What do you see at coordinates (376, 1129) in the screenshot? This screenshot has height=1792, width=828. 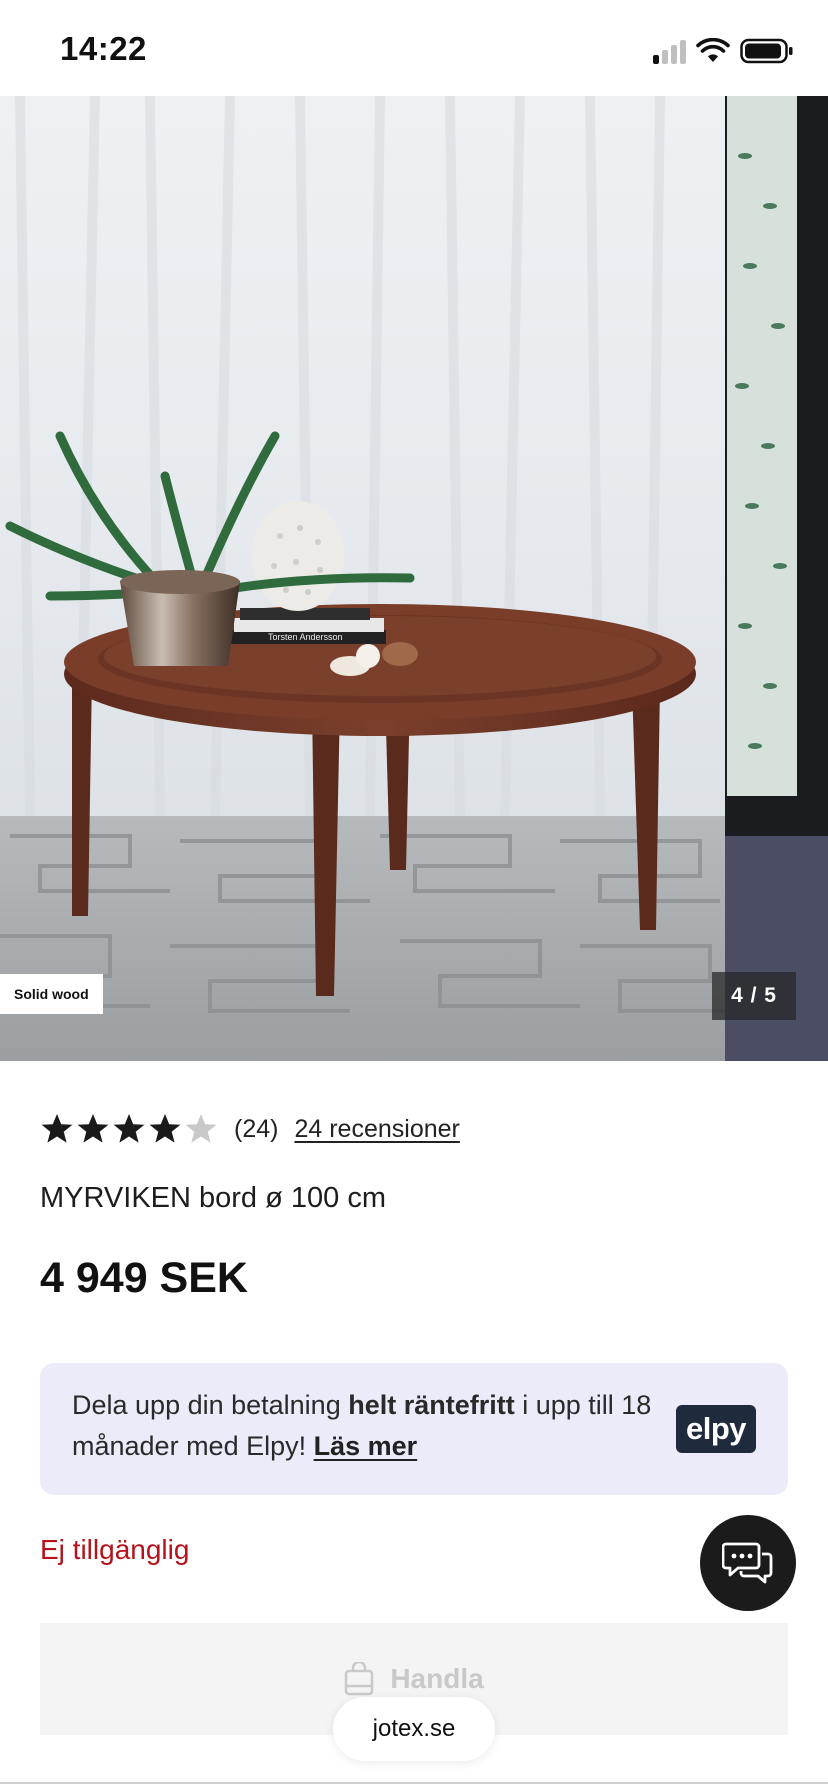 I see `reviews-link: 24 recensioner` at bounding box center [376, 1129].